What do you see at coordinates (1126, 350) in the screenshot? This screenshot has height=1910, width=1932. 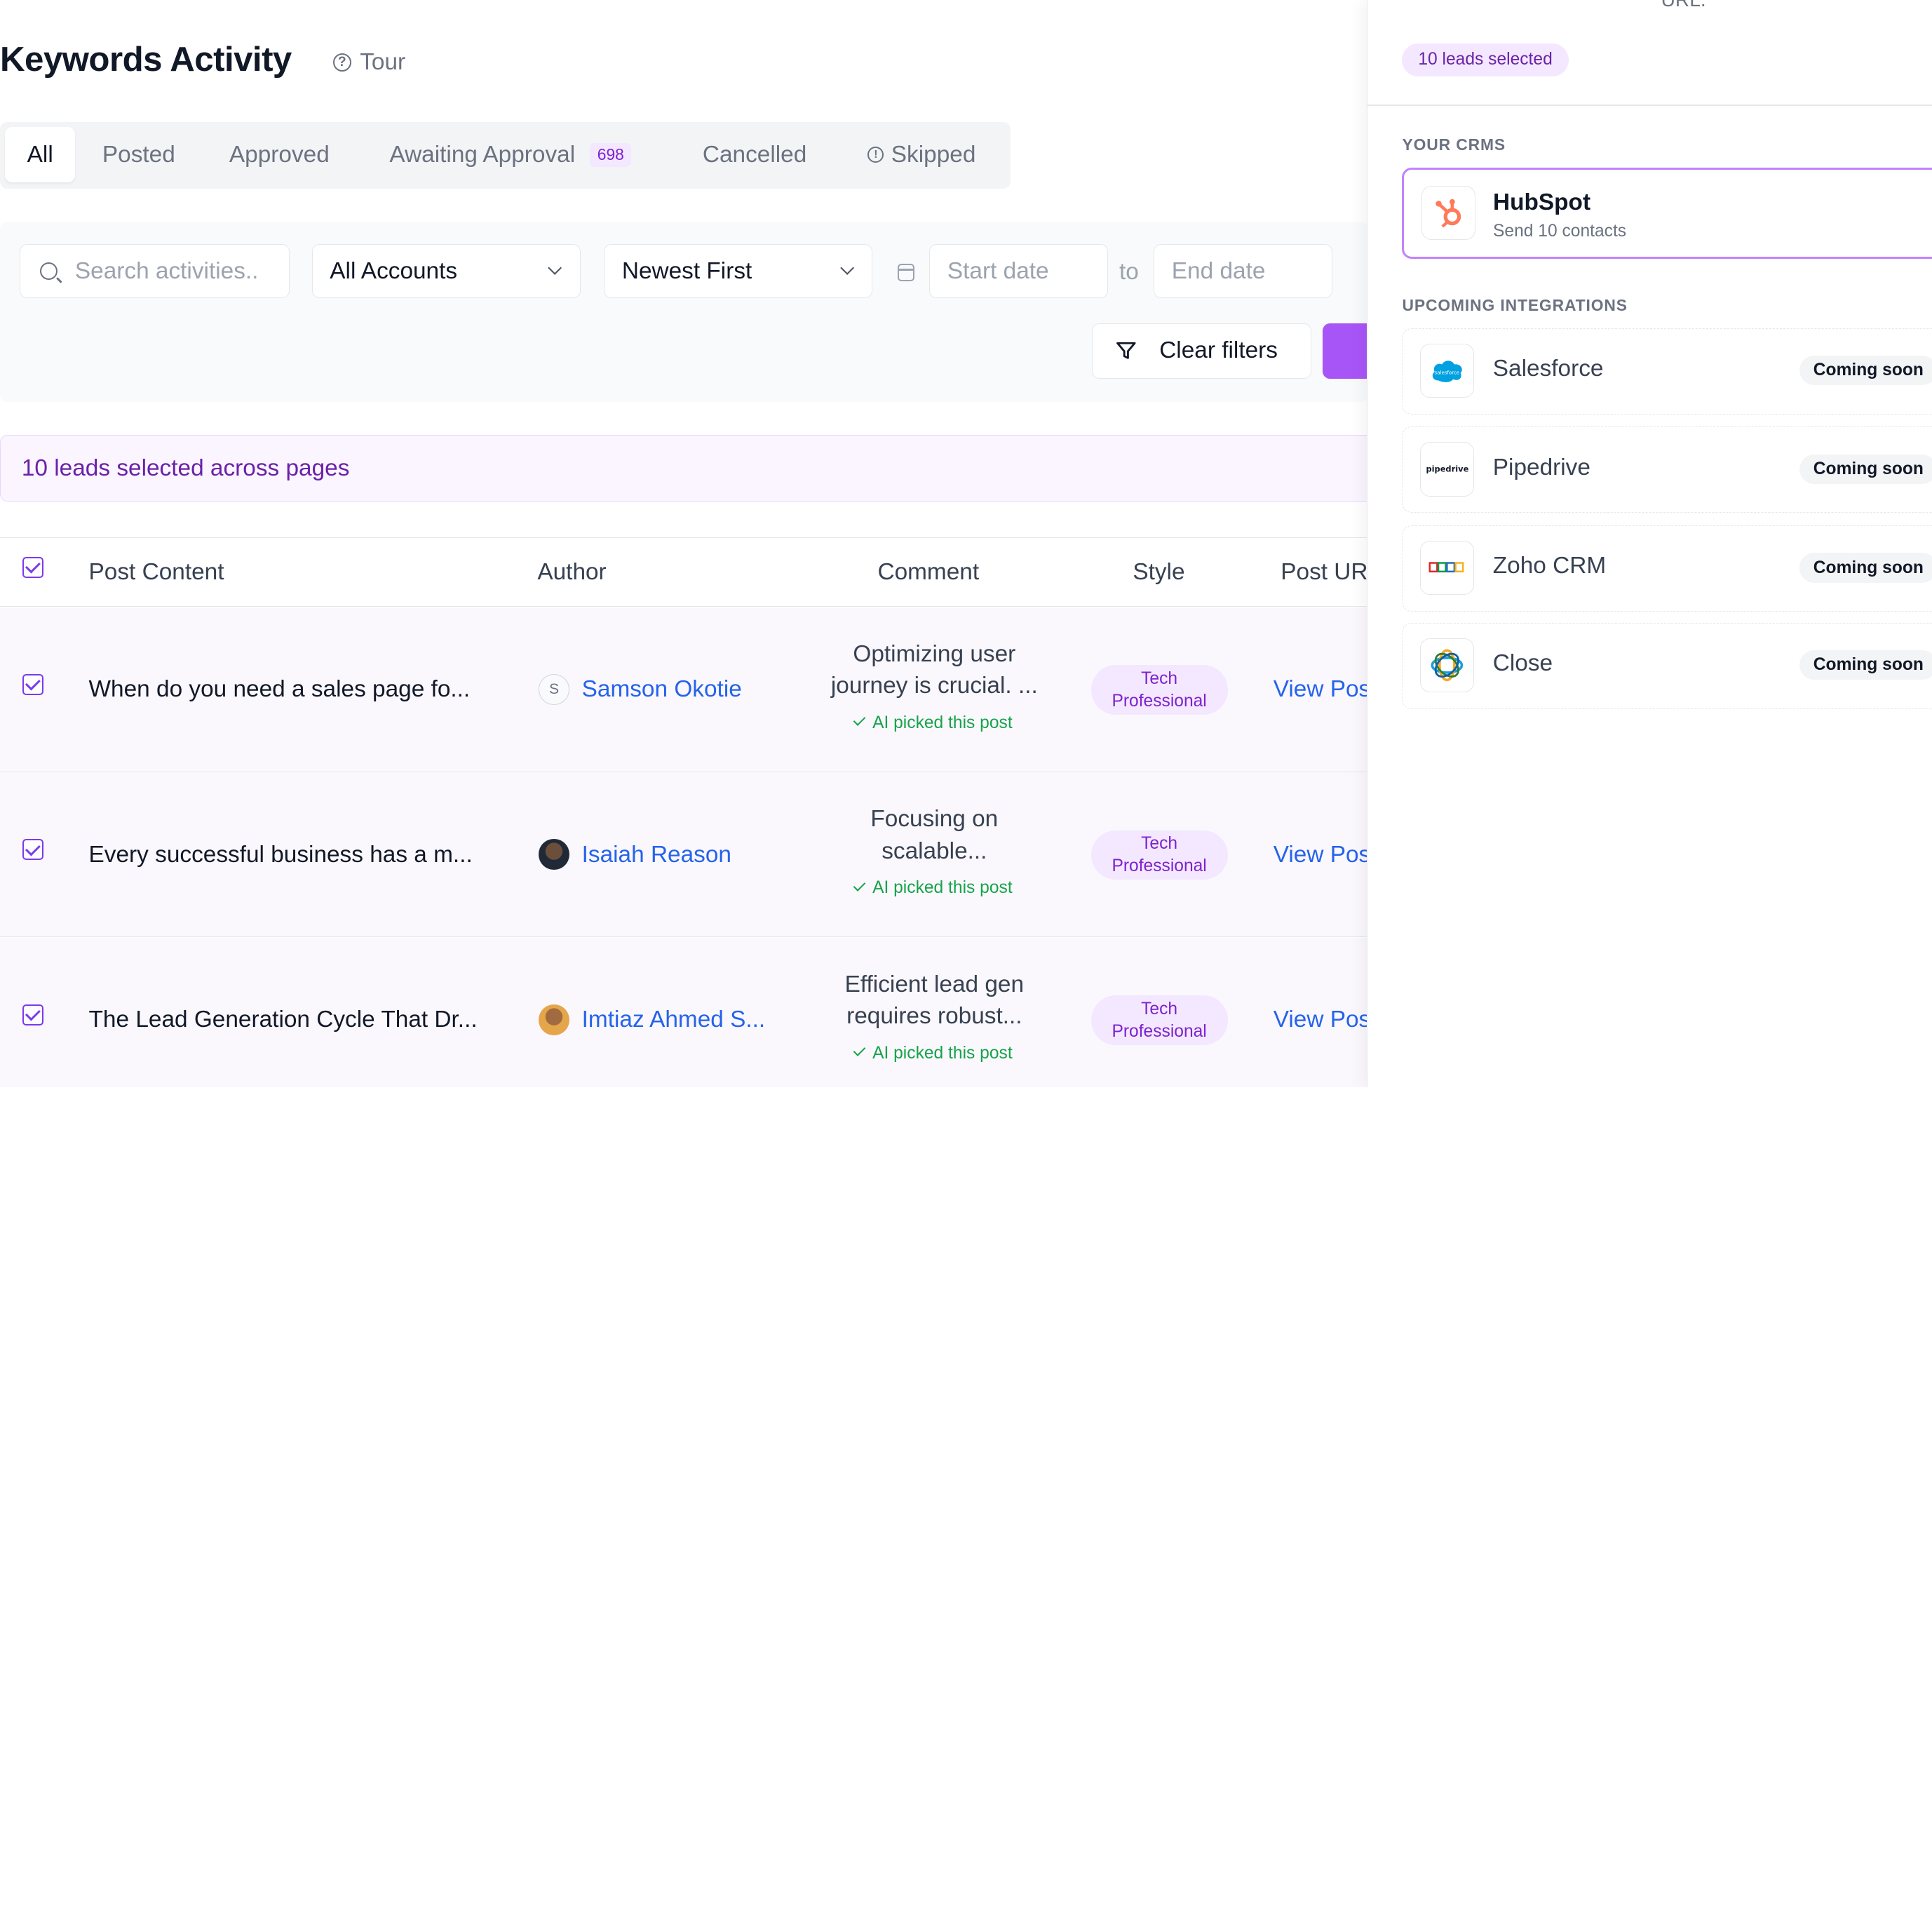 I see `filter-icon` at bounding box center [1126, 350].